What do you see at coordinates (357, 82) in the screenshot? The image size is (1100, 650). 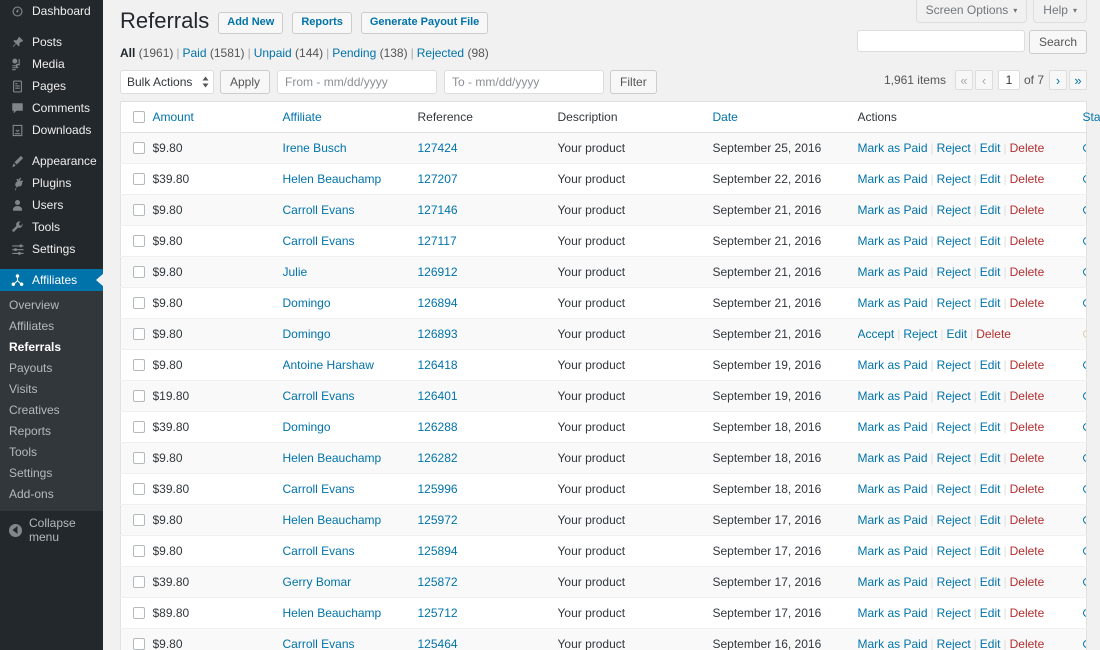 I see `date-from-input` at bounding box center [357, 82].